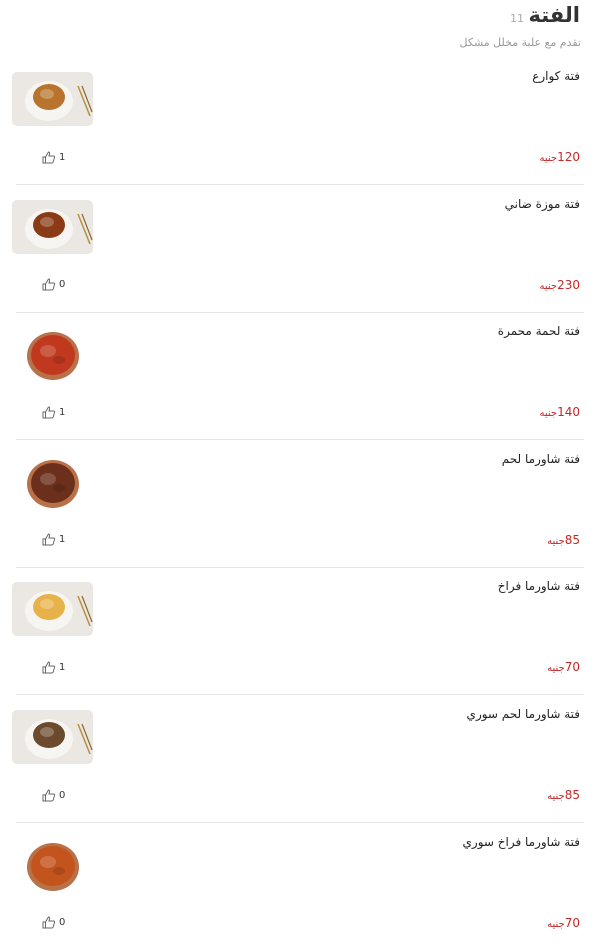 This screenshot has width=593, height=951. What do you see at coordinates (298, 121) in the screenshot?
I see `menu-item: فتة كوارع 120جنيه 1` at bounding box center [298, 121].